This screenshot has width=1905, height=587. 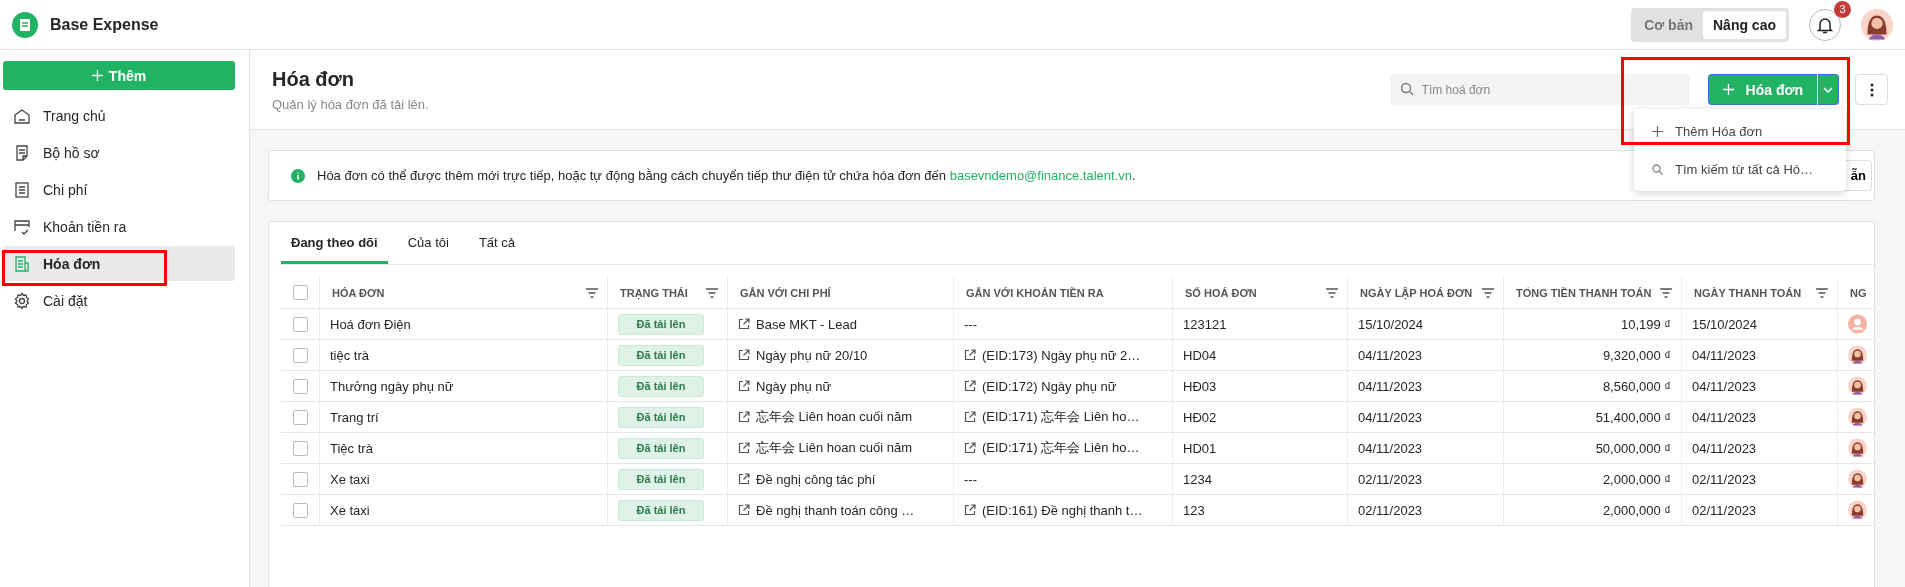 What do you see at coordinates (1035, 292) in the screenshot?
I see `column-header: GẮN VỚI KHOẢN TIỀN RA` at bounding box center [1035, 292].